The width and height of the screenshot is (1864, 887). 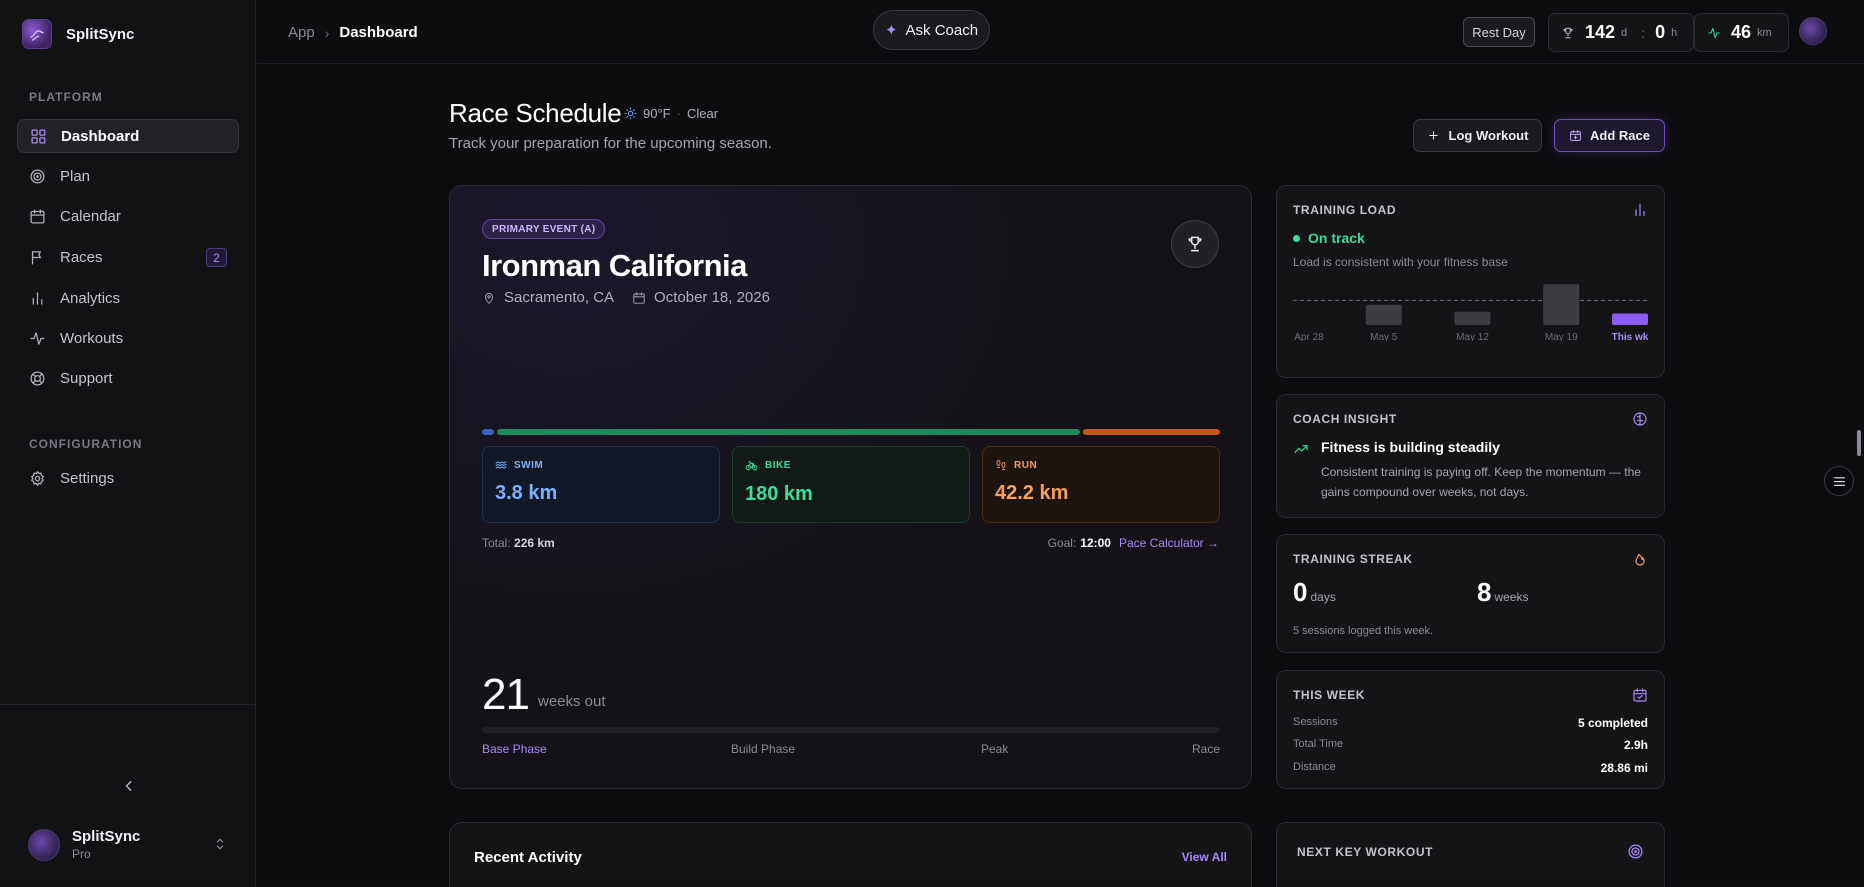 What do you see at coordinates (1470, 745) in the screenshot?
I see `this-week-row: Total Time 2.9h` at bounding box center [1470, 745].